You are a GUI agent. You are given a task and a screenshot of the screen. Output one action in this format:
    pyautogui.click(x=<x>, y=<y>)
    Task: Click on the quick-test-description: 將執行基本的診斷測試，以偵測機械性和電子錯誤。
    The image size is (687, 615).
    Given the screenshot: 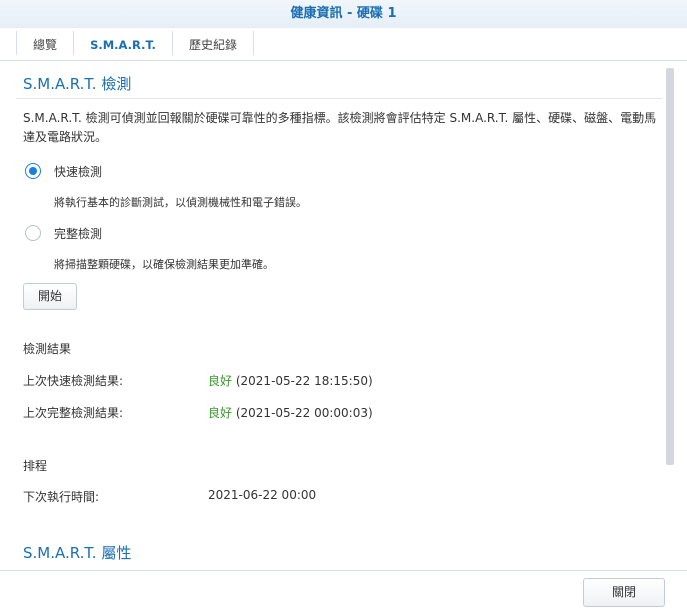 What is the action you would take?
    pyautogui.click(x=180, y=202)
    